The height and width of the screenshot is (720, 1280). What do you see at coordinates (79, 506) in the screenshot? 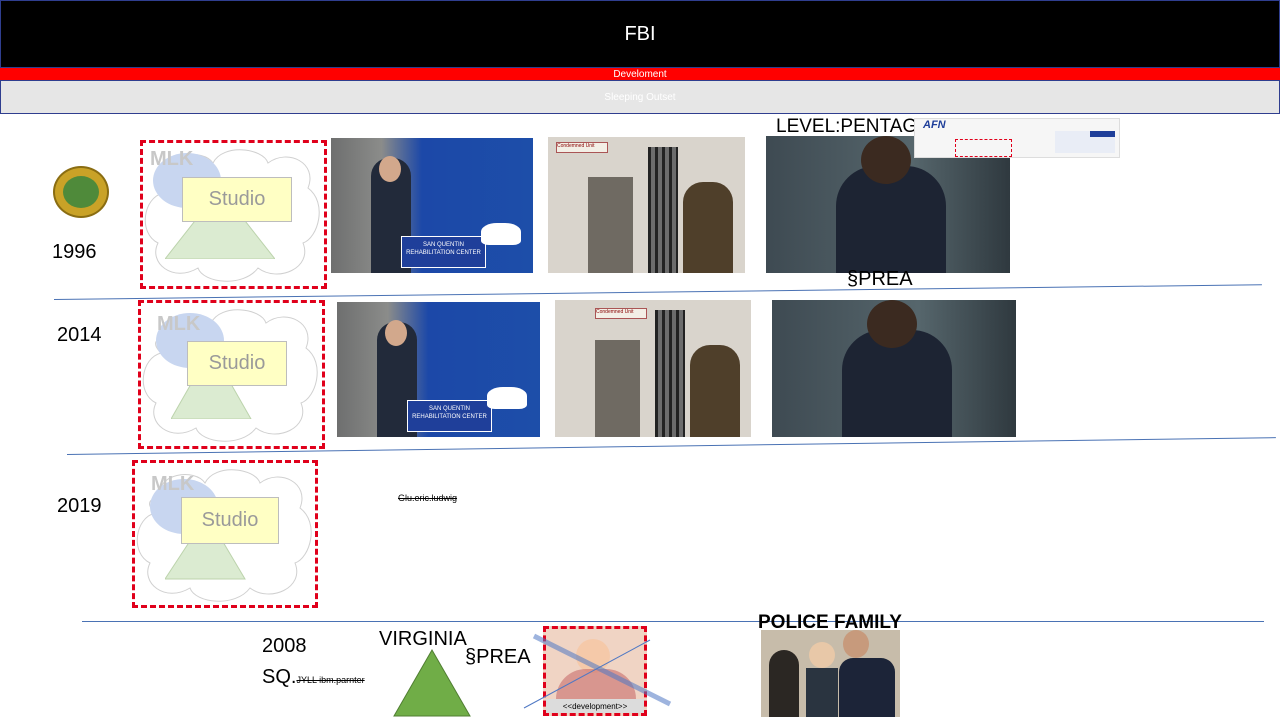
I see `year-label-2019: 2019` at bounding box center [79, 506].